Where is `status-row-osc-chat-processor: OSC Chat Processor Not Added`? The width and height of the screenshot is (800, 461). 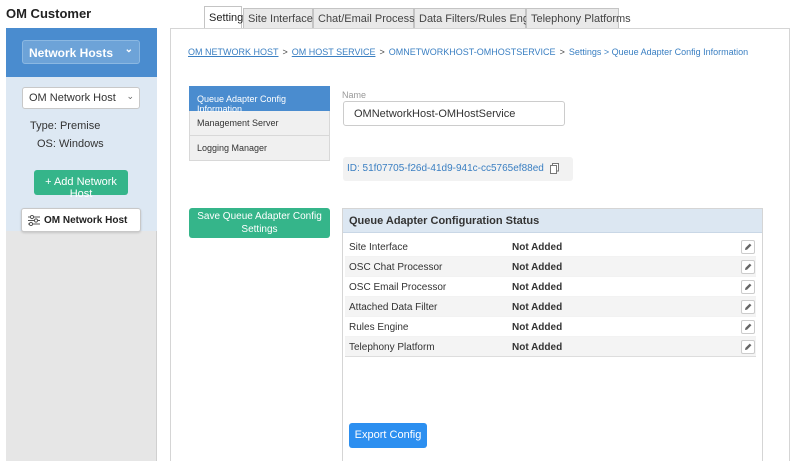
status-row-osc-chat-processor: OSC Chat Processor Not Added is located at coordinates (550, 267).